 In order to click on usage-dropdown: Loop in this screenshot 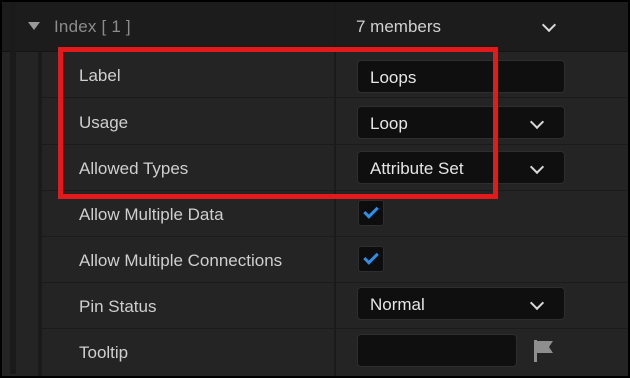, I will do `click(461, 122)`.